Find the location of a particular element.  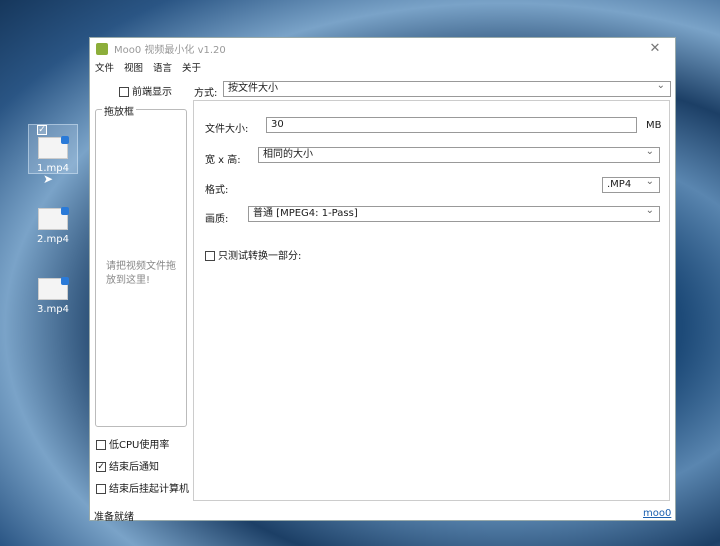

app-icon is located at coordinates (102, 48).